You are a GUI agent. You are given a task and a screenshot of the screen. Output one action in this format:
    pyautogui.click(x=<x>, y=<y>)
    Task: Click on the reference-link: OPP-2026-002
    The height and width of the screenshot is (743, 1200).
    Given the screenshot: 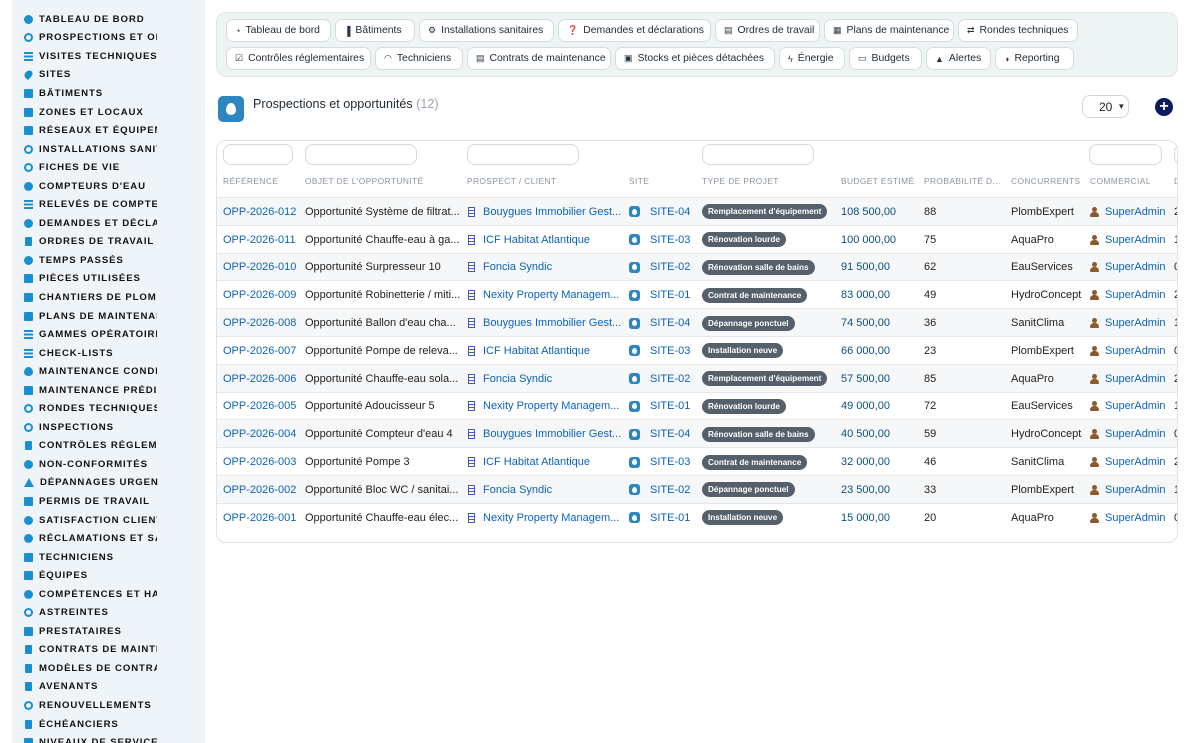 What is the action you would take?
    pyautogui.click(x=259, y=490)
    